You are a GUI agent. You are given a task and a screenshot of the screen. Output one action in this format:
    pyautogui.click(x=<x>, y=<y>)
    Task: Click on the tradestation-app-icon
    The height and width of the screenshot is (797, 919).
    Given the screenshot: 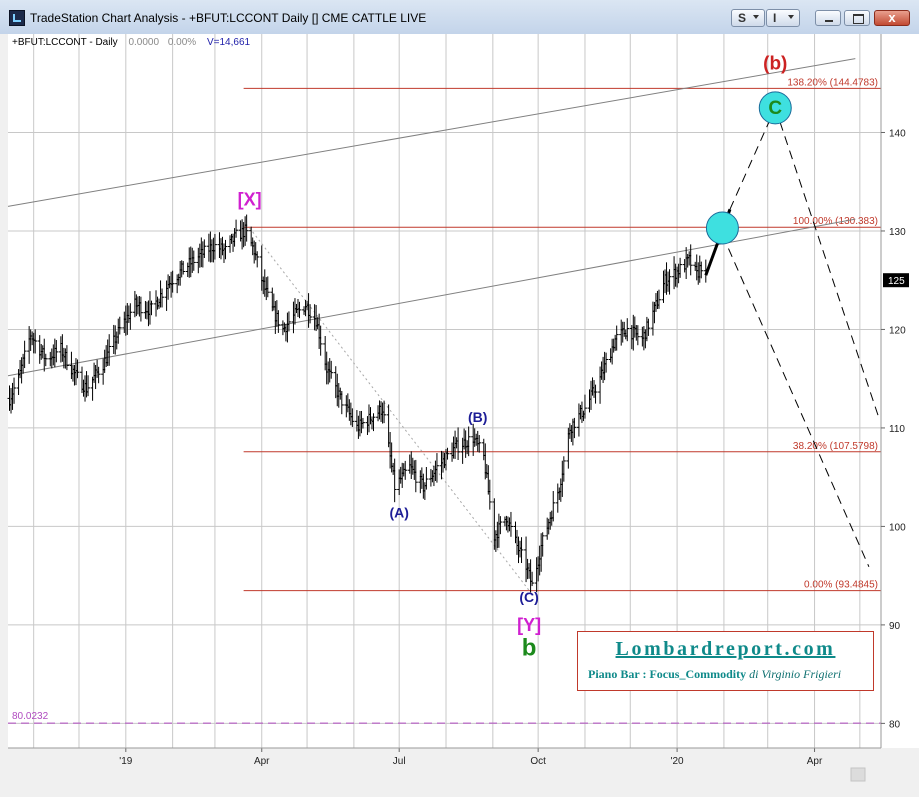 What is the action you would take?
    pyautogui.click(x=17, y=18)
    